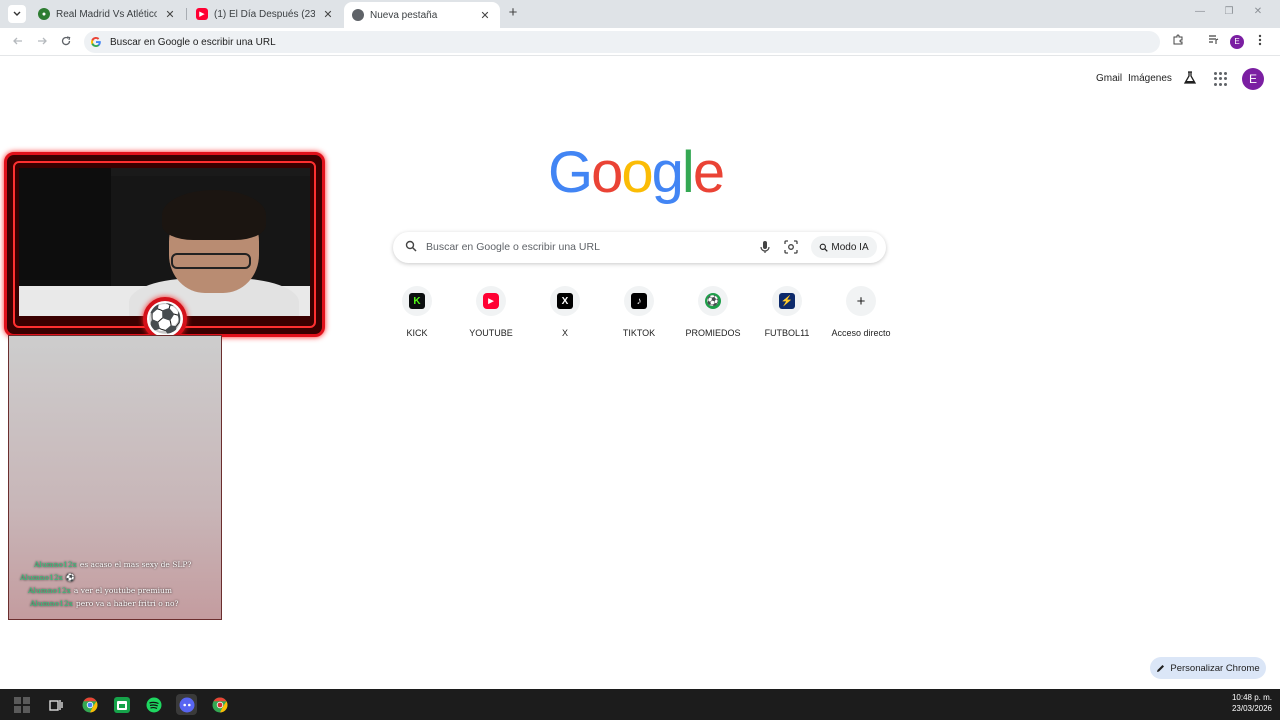 This screenshot has width=1280, height=720. What do you see at coordinates (824, 247) in the screenshot?
I see `ai-search-icon` at bounding box center [824, 247].